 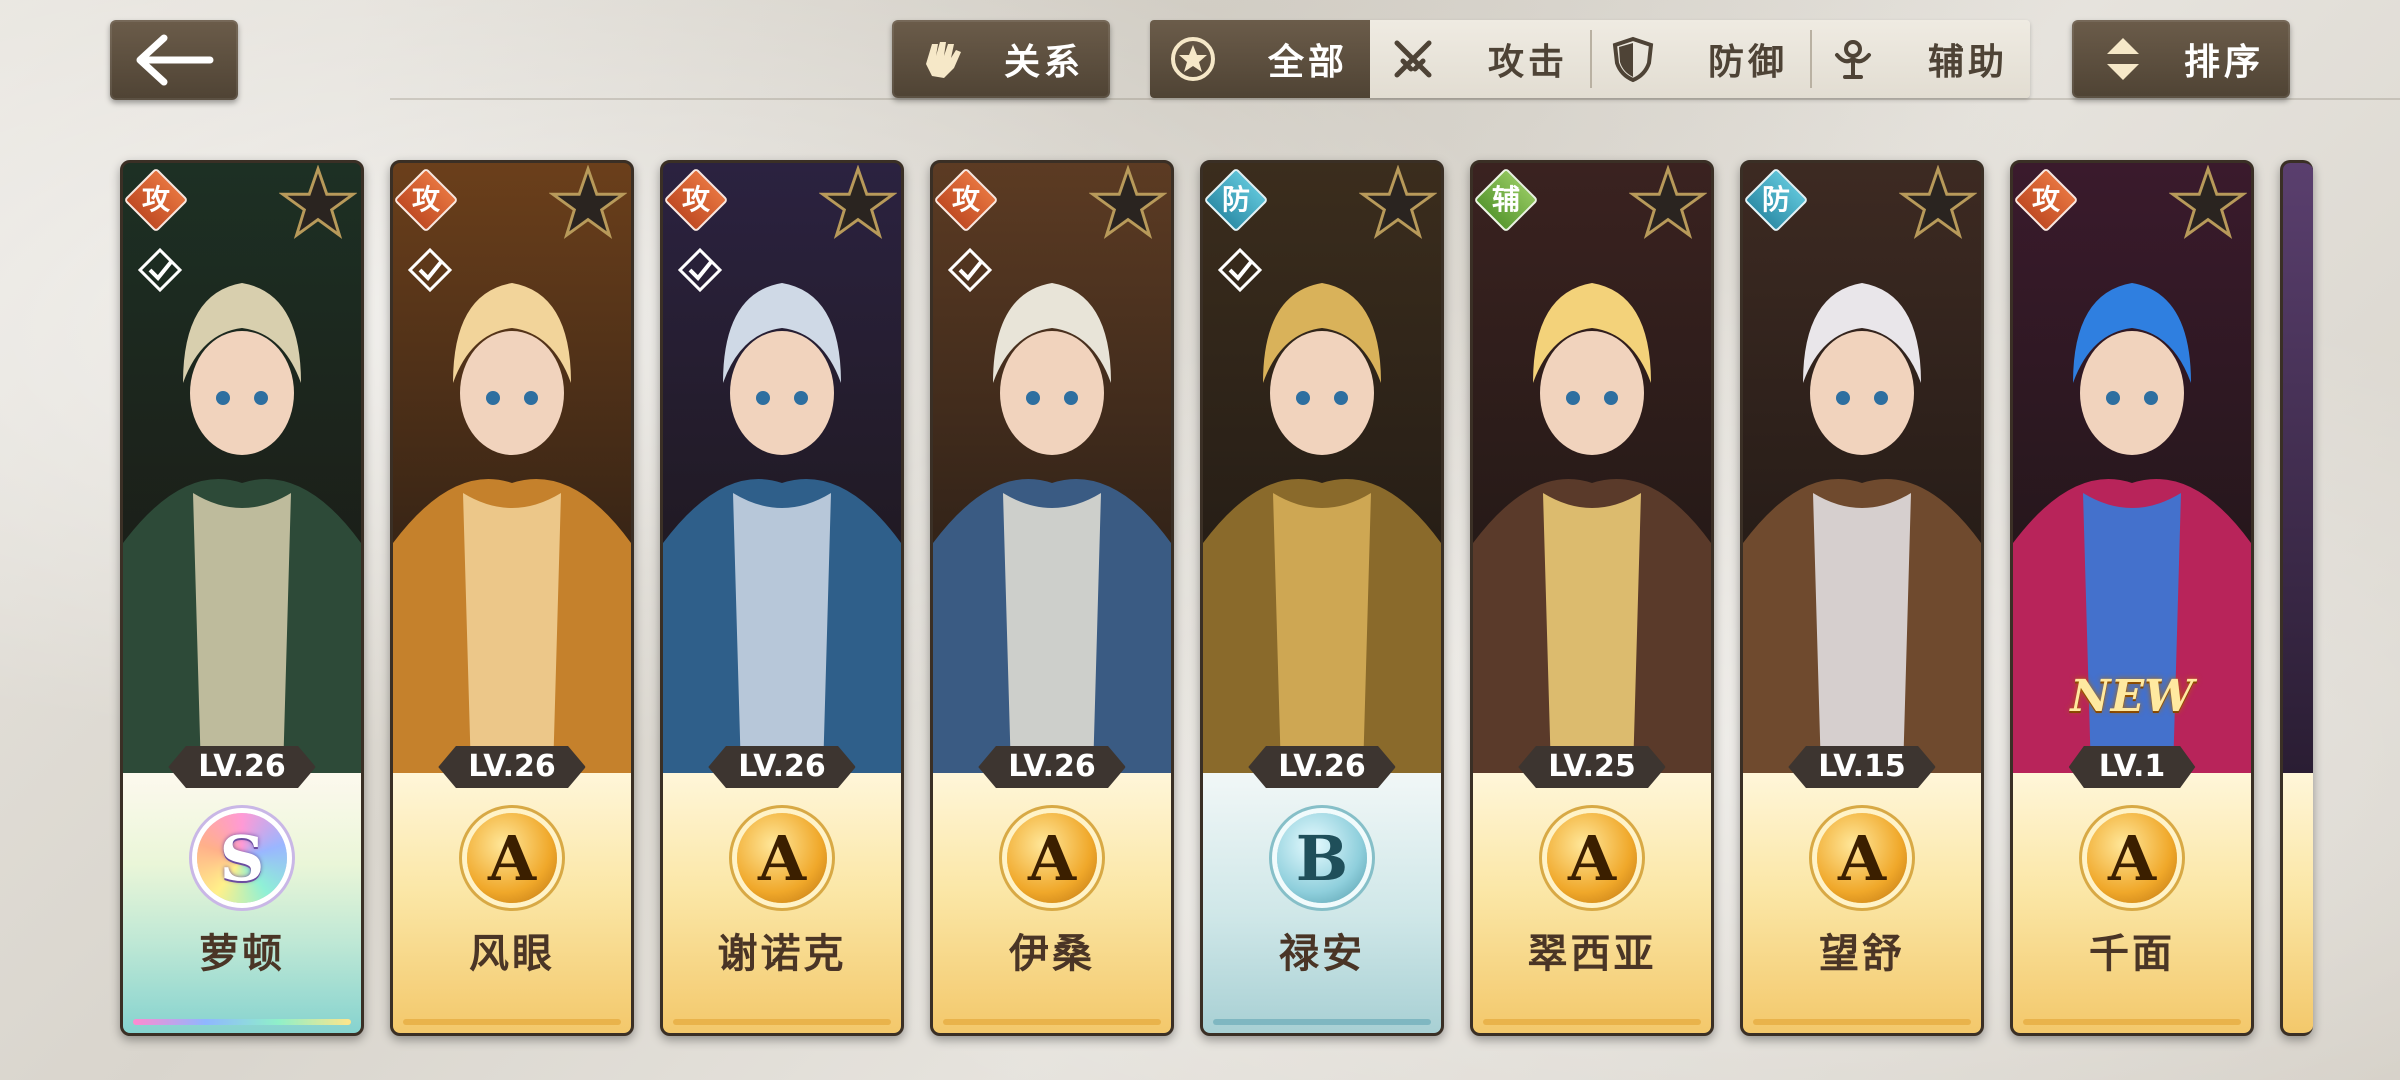 What do you see at coordinates (2132, 954) in the screenshot?
I see `character-name: 千面` at bounding box center [2132, 954].